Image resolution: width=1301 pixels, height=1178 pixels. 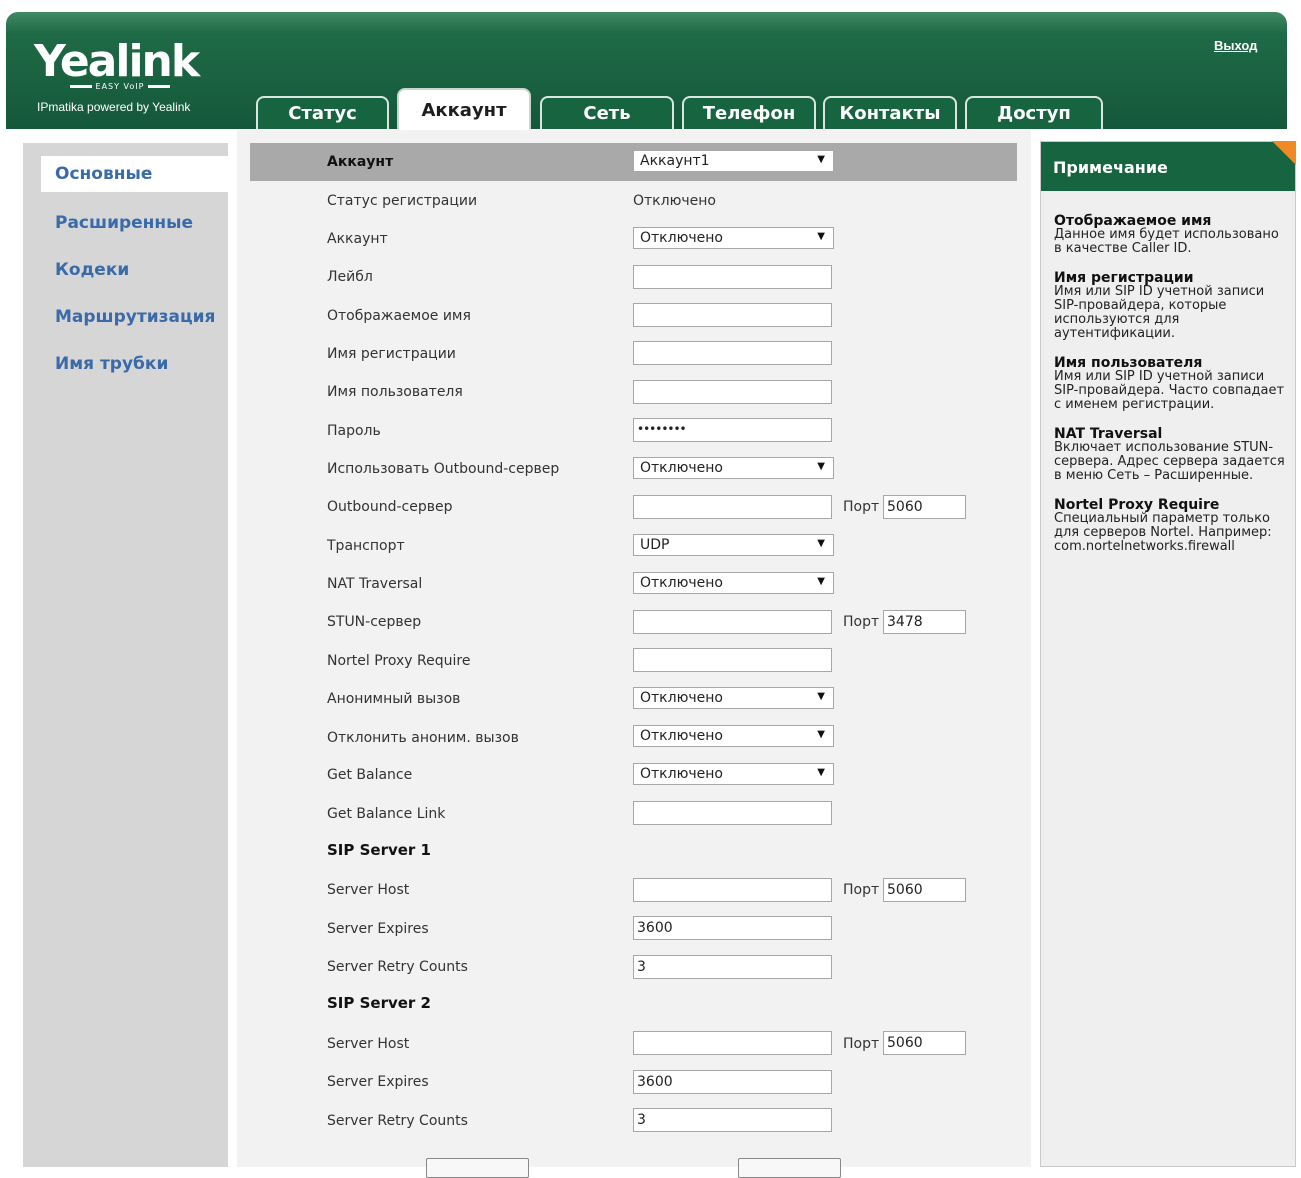 What do you see at coordinates (443, 469) in the screenshot?
I see `use-outbound-label: Использовать Outbound-сервер` at bounding box center [443, 469].